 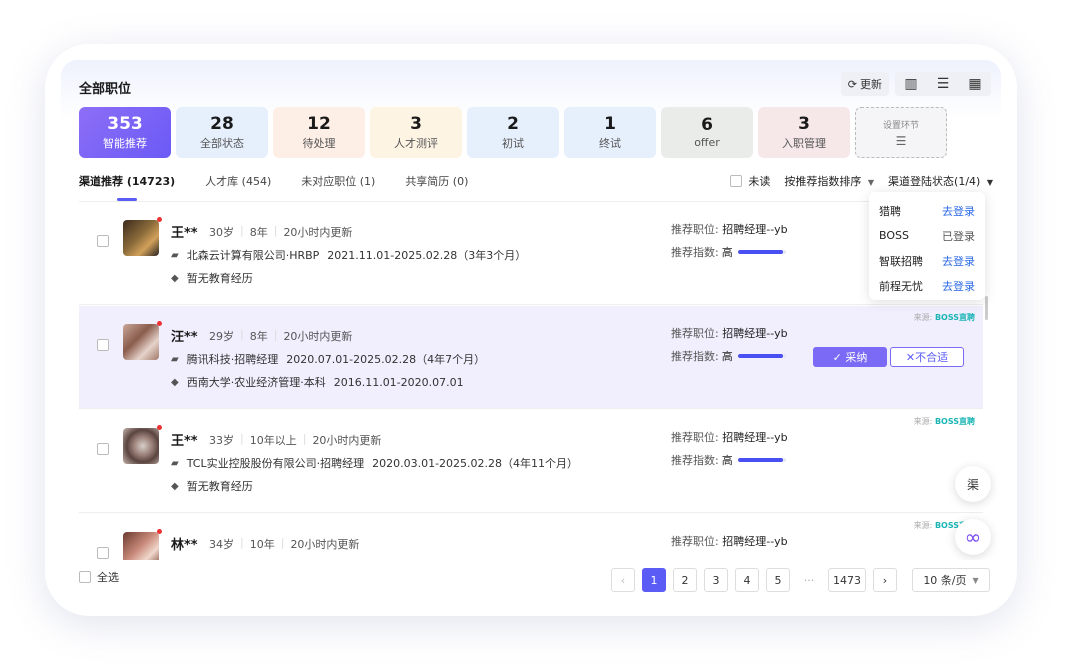 What do you see at coordinates (707, 125) in the screenshot?
I see `stage-count: 6` at bounding box center [707, 125].